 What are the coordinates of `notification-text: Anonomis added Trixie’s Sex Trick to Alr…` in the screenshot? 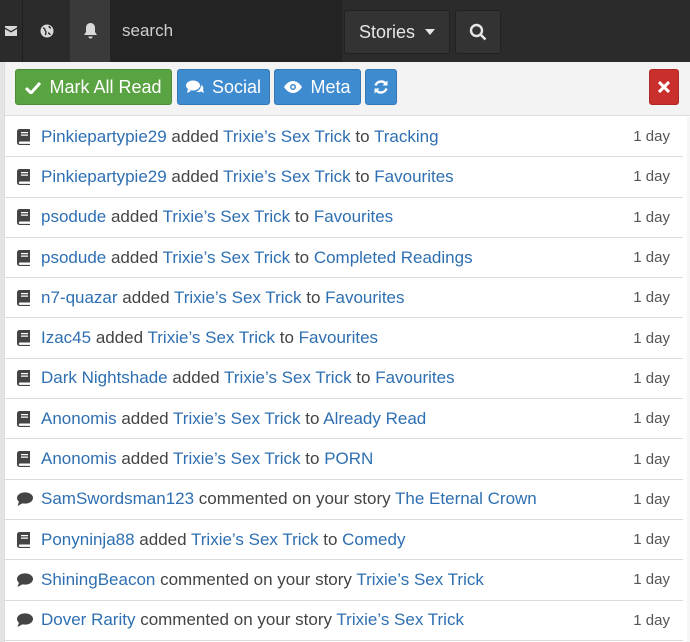 It's located at (233, 419).